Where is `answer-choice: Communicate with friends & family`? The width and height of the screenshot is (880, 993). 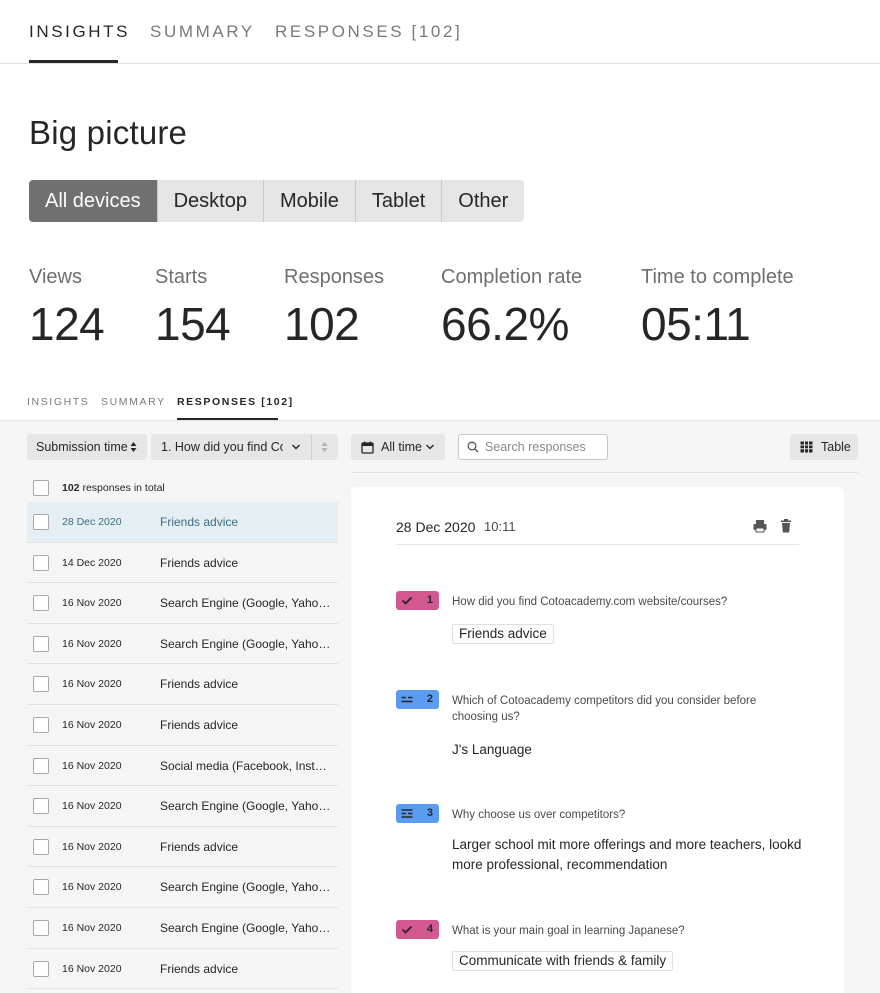
answer-choice: Communicate with friends & family is located at coordinates (563, 961).